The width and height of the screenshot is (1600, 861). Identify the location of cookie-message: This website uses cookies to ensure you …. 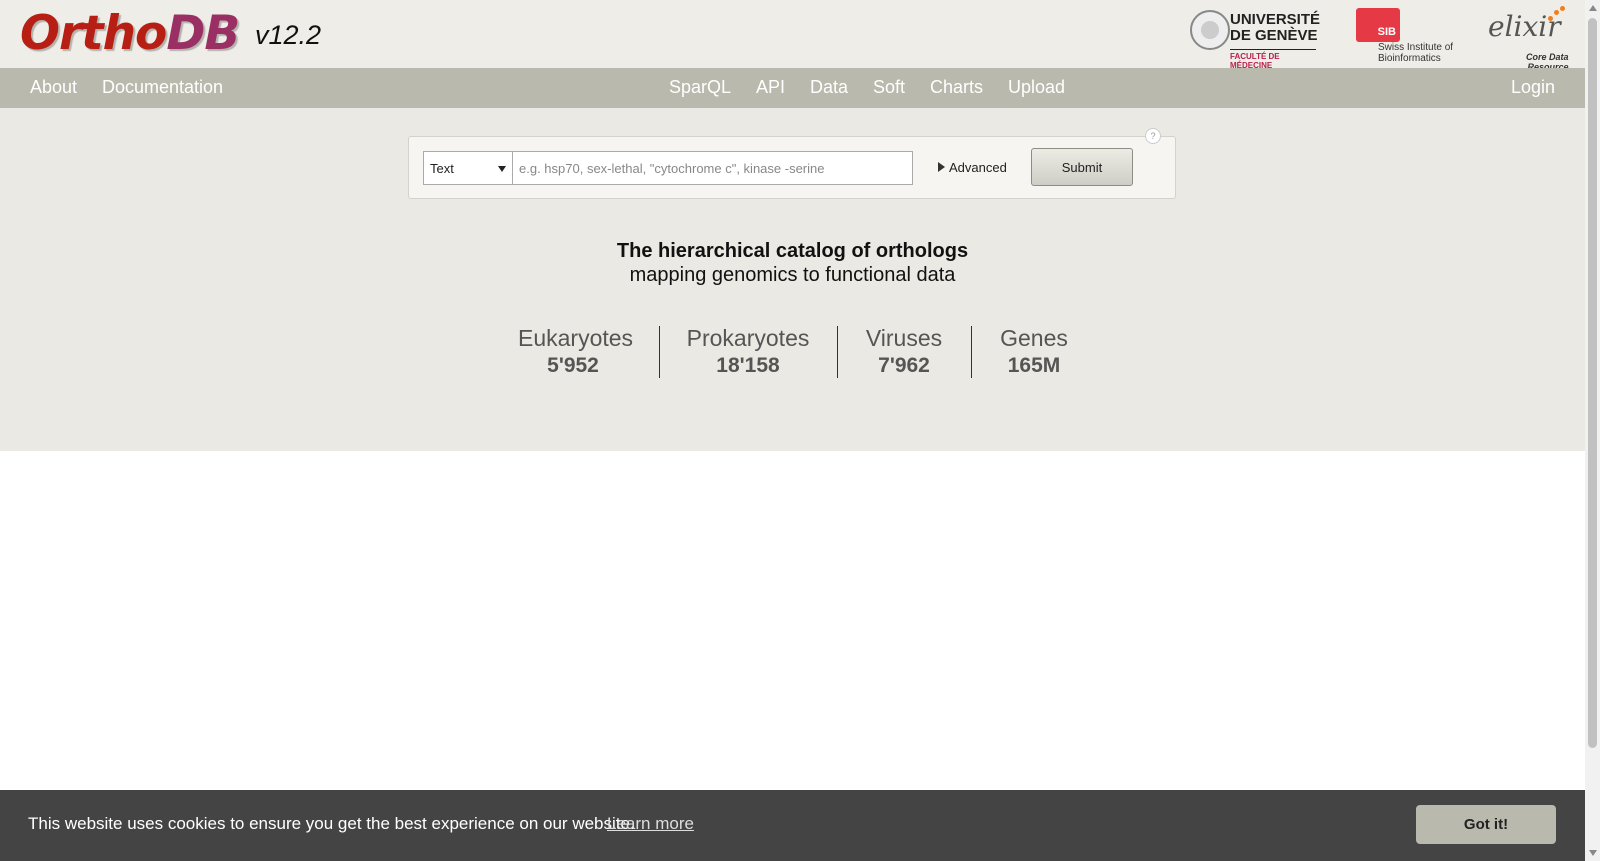
(331, 823).